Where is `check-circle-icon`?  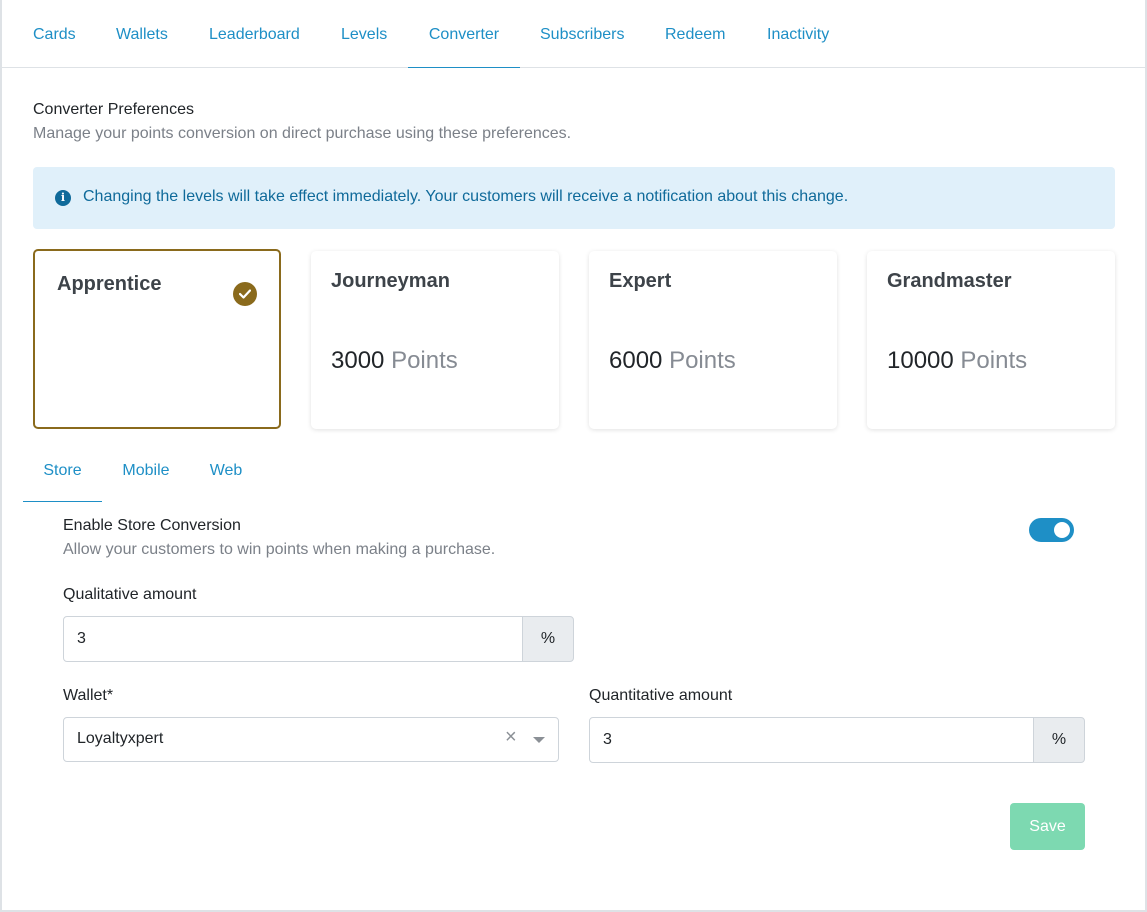
check-circle-icon is located at coordinates (245, 294).